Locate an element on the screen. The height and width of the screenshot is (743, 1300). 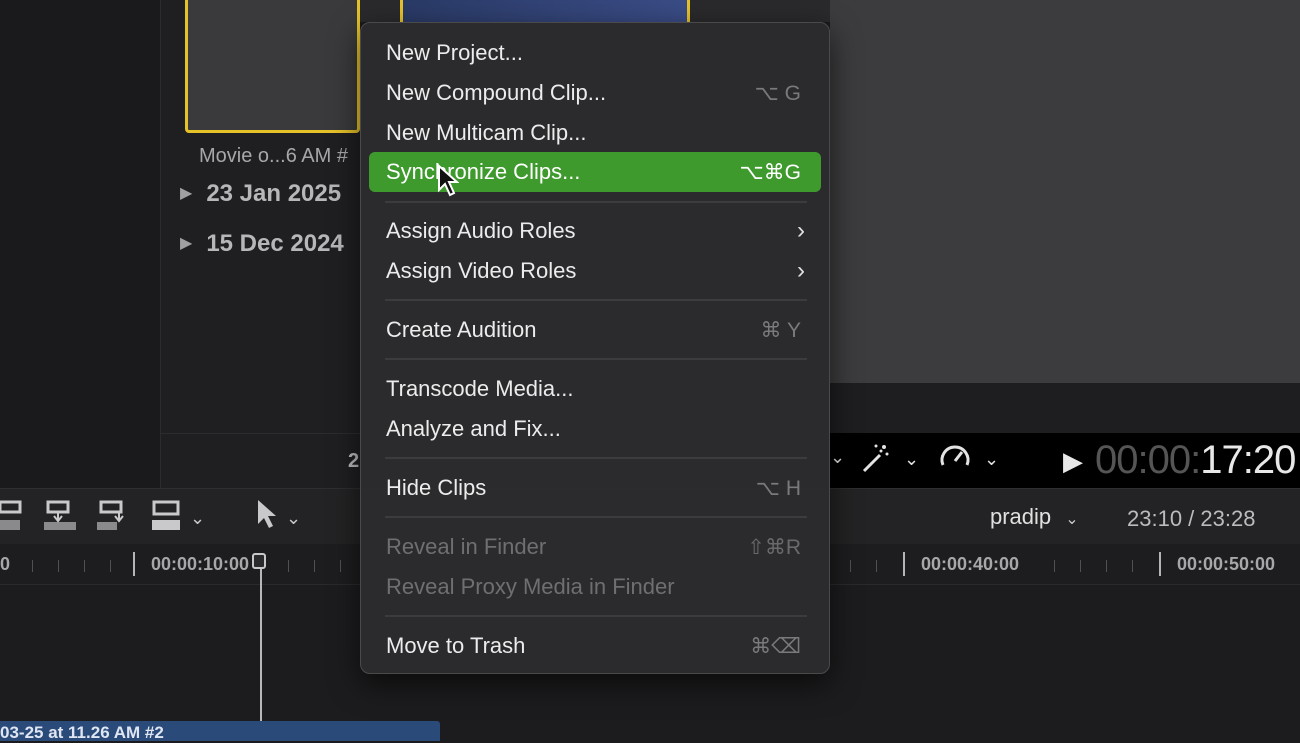
ruler-label: 00:00:40:00 is located at coordinates (970, 564).